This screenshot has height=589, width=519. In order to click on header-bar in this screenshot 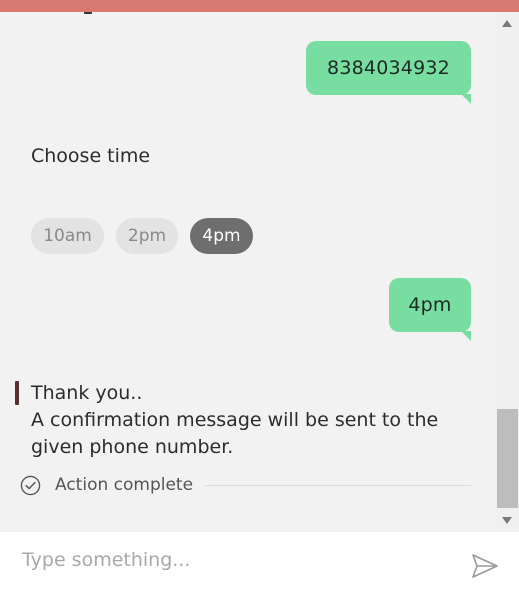, I will do `click(259, 6)`.